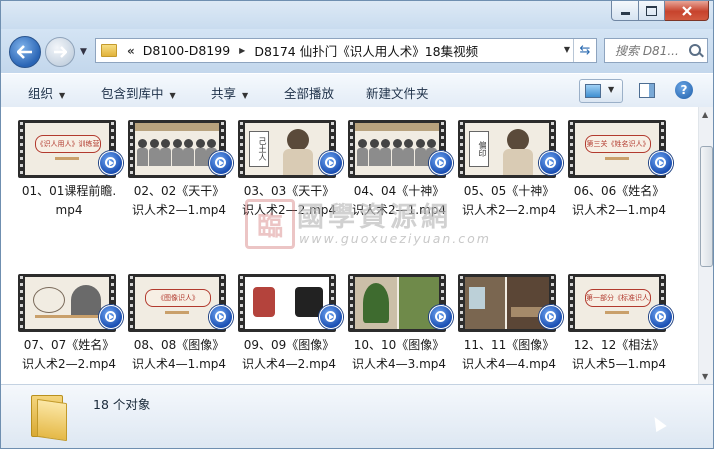 The height and width of the screenshot is (449, 714). What do you see at coordinates (695, 50) in the screenshot?
I see `search-icon` at bounding box center [695, 50].